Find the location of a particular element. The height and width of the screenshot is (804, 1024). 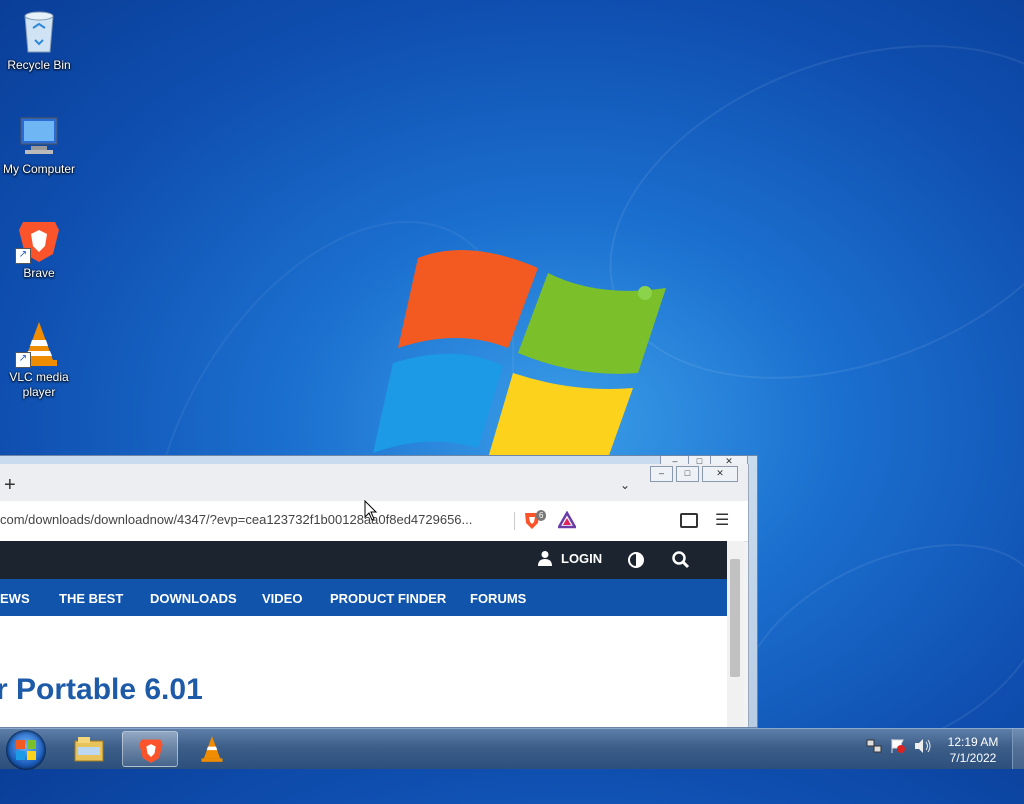

new-tab-button: + is located at coordinates (10, 485).